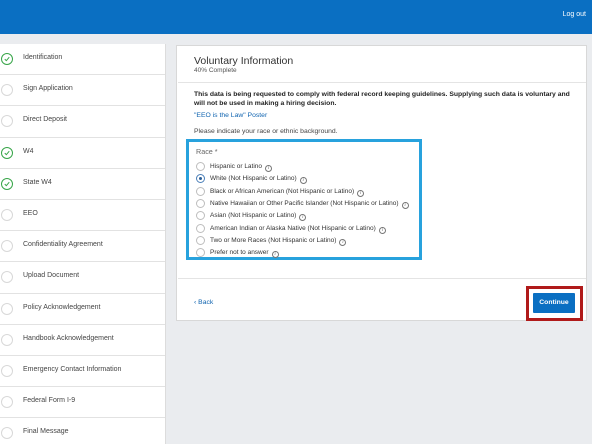  Describe the element at coordinates (43, 57) in the screenshot. I see `sidebar-item-label: Identification` at that location.